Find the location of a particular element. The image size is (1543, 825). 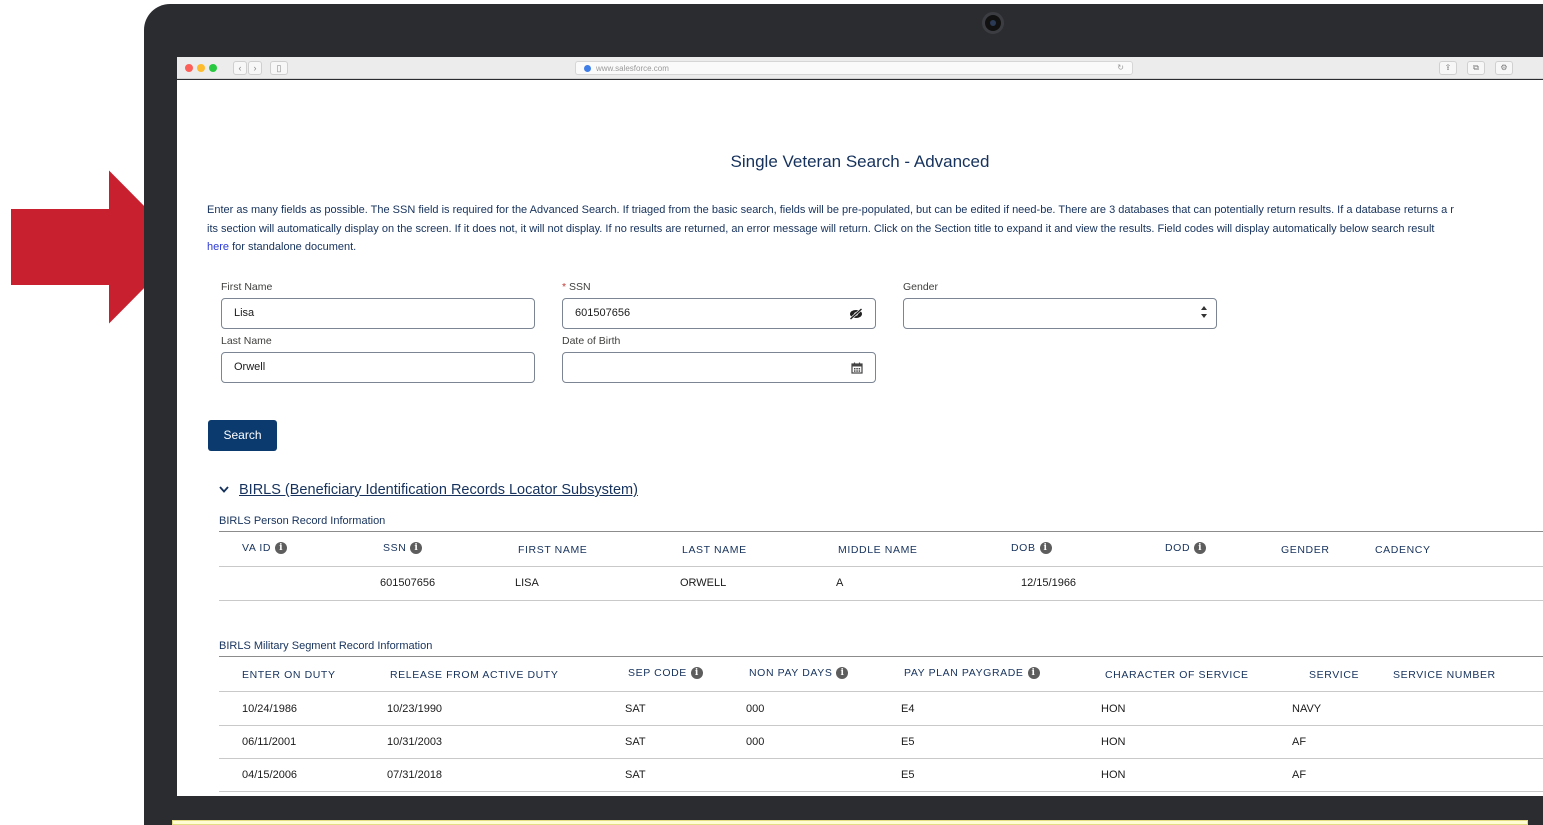

ssn-value: 601507656 is located at coordinates (603, 313).